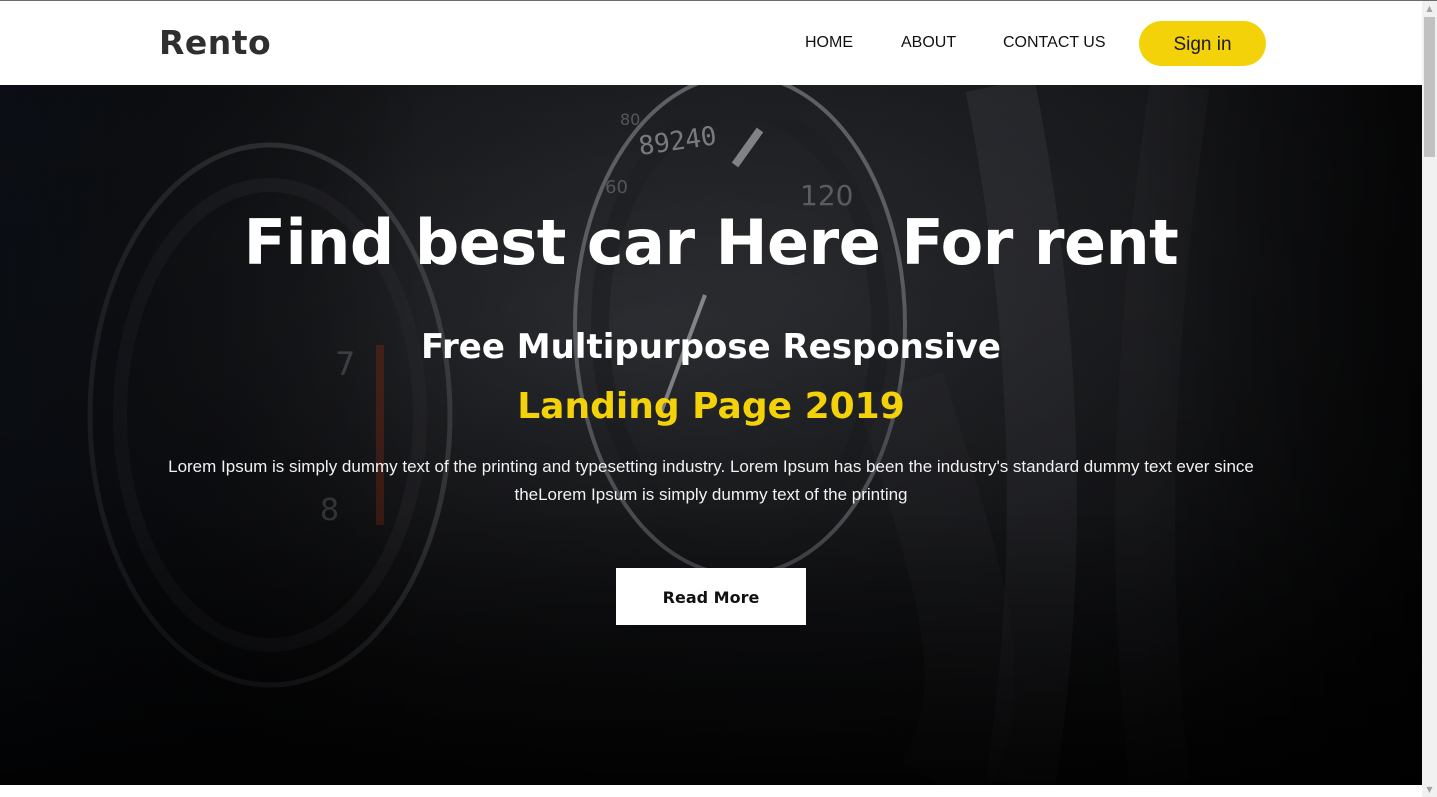 The width and height of the screenshot is (1437, 797). What do you see at coordinates (711, 406) in the screenshot?
I see `hero-subtitle-highlight: Landing Page 2019` at bounding box center [711, 406].